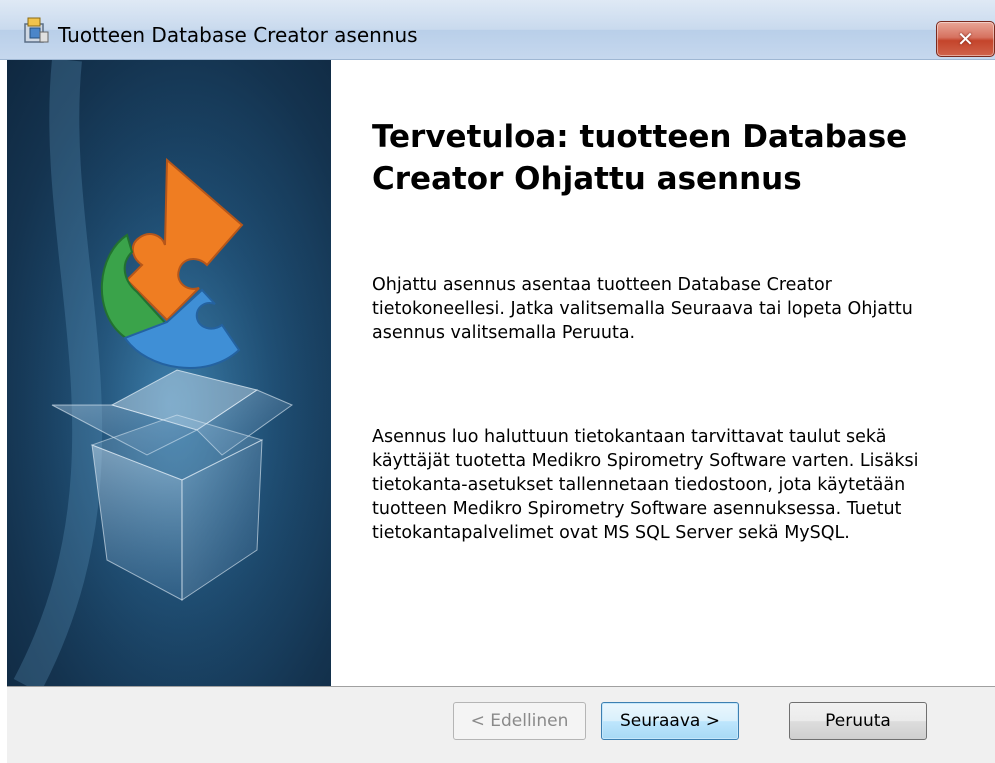 The image size is (995, 763). Describe the element at coordinates (519, 721) in the screenshot. I see `back-button: < Edellinen` at that location.